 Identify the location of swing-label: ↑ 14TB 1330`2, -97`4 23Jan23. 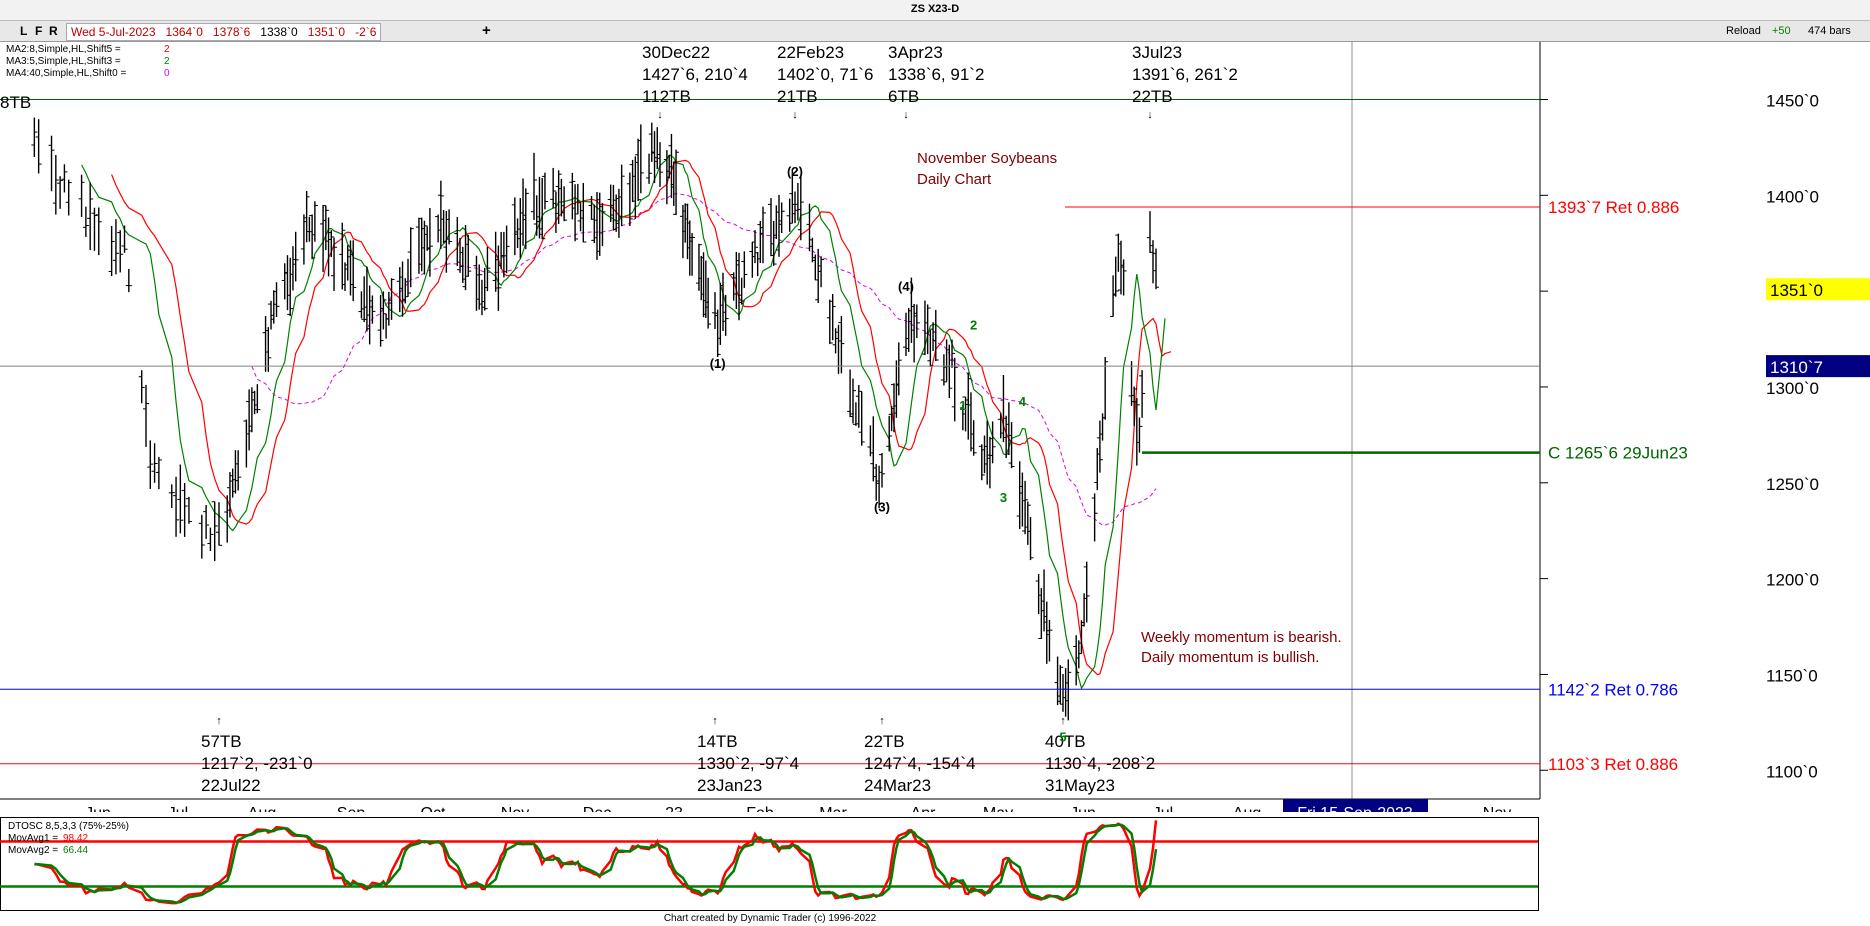
(748, 755).